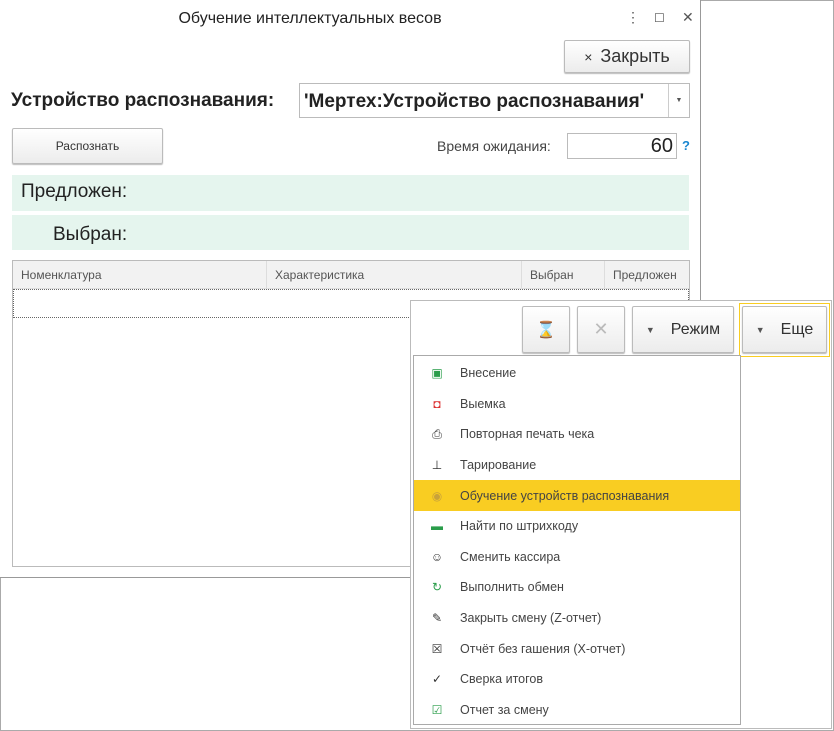  What do you see at coordinates (622, 146) in the screenshot?
I see `timeout-input: 60` at bounding box center [622, 146].